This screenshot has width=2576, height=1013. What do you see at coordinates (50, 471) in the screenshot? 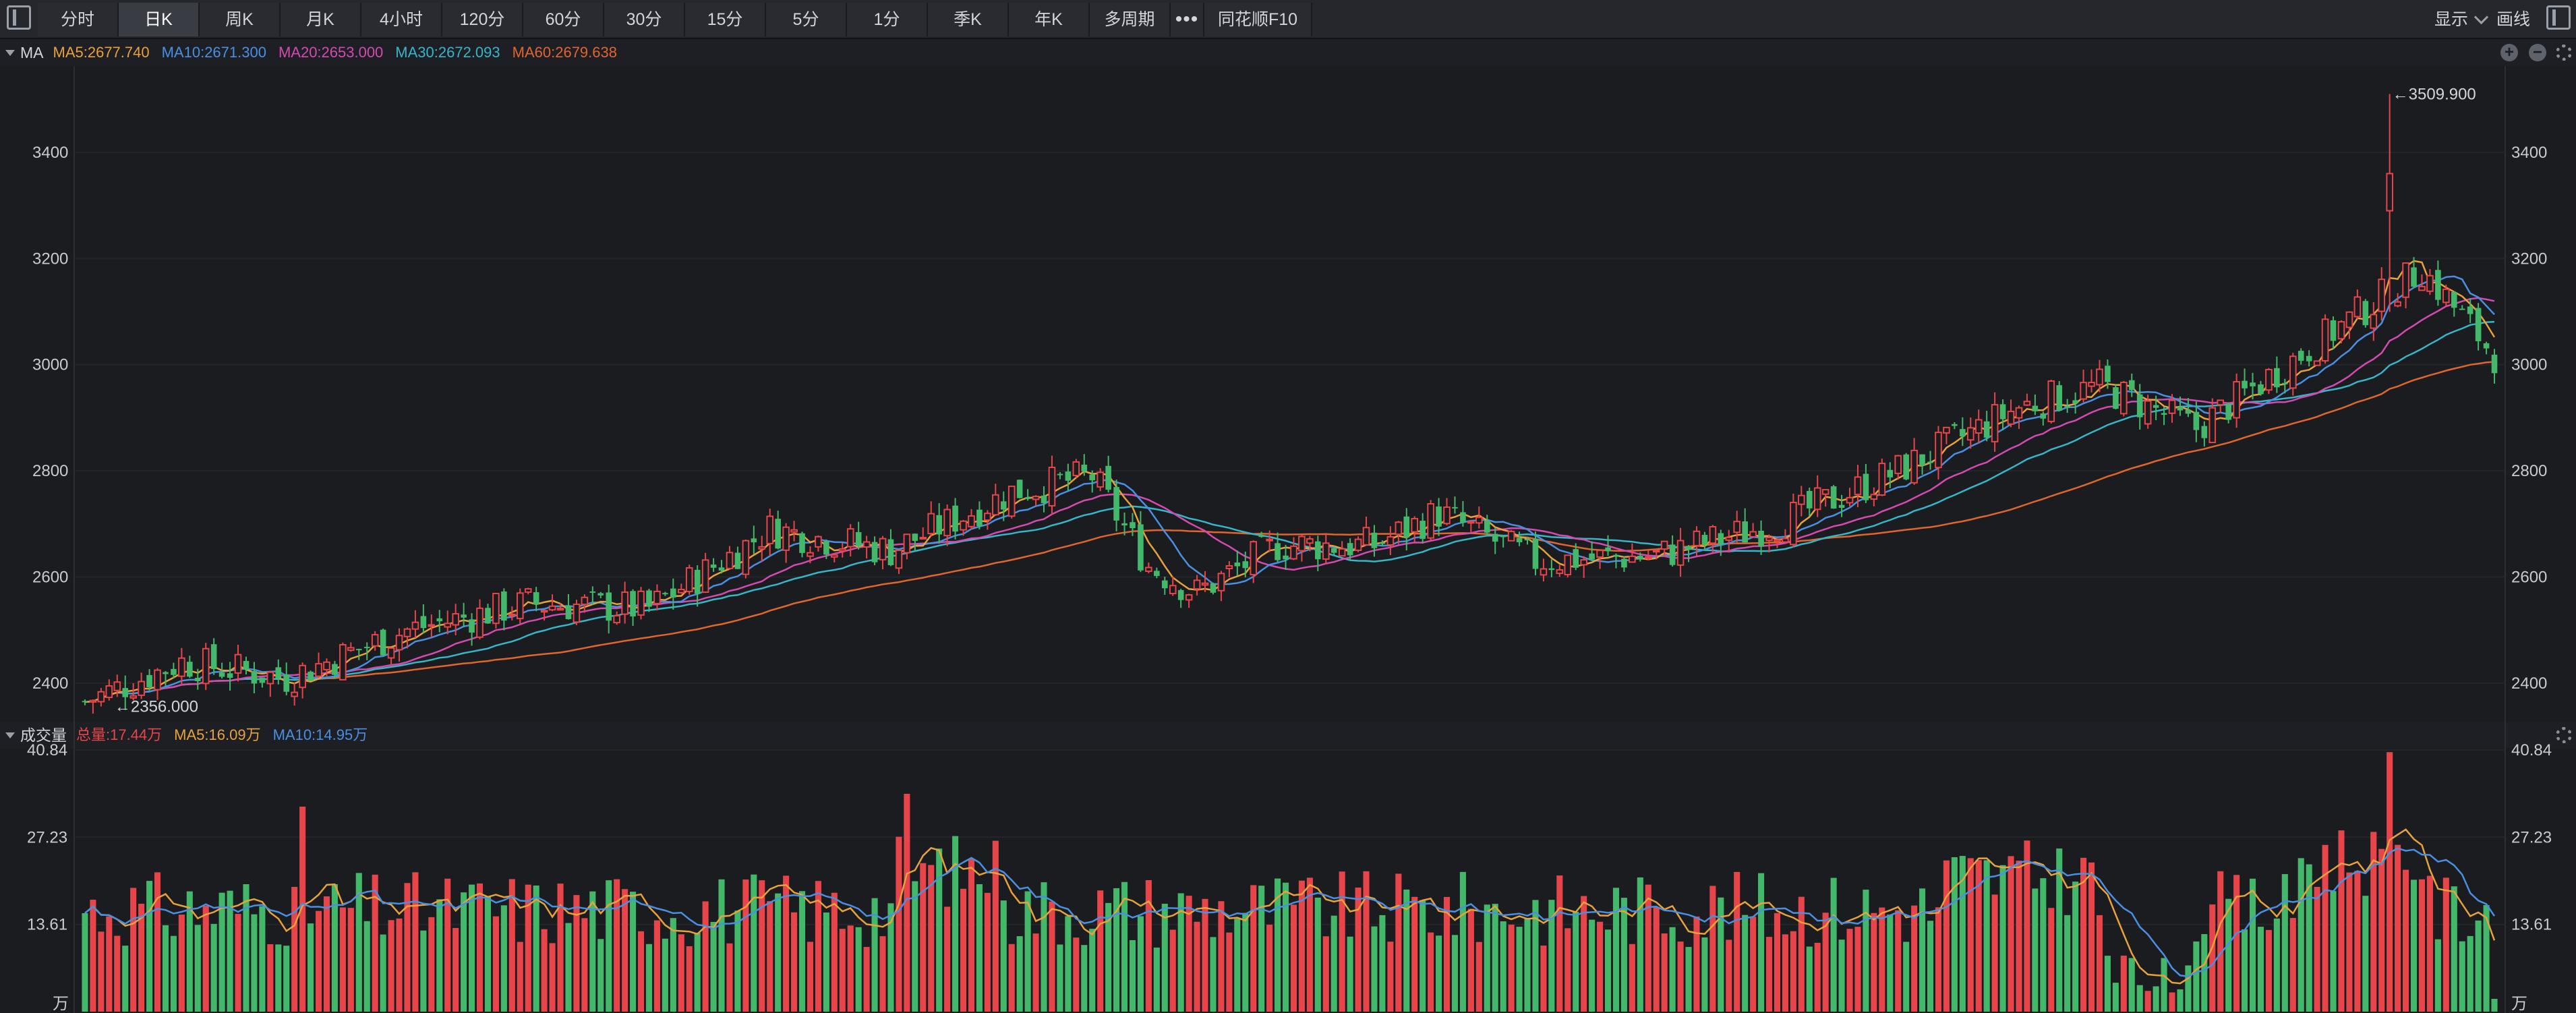
I see `price-tick-label-left: 2800` at bounding box center [50, 471].